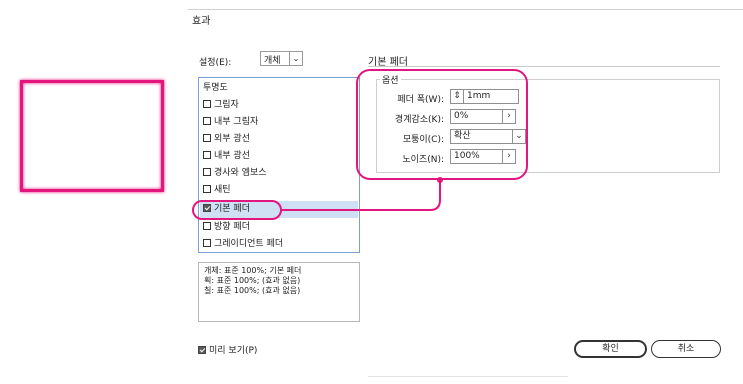 The height and width of the screenshot is (384, 743). I want to click on options-callout-highlight, so click(442, 124).